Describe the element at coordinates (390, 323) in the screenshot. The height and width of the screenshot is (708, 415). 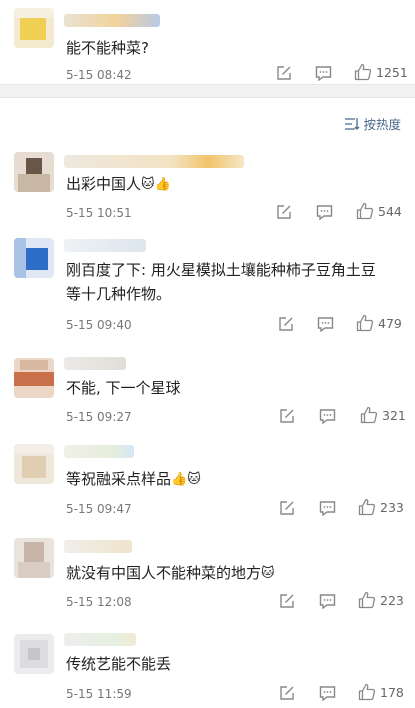
I see `like-count: 479` at that location.